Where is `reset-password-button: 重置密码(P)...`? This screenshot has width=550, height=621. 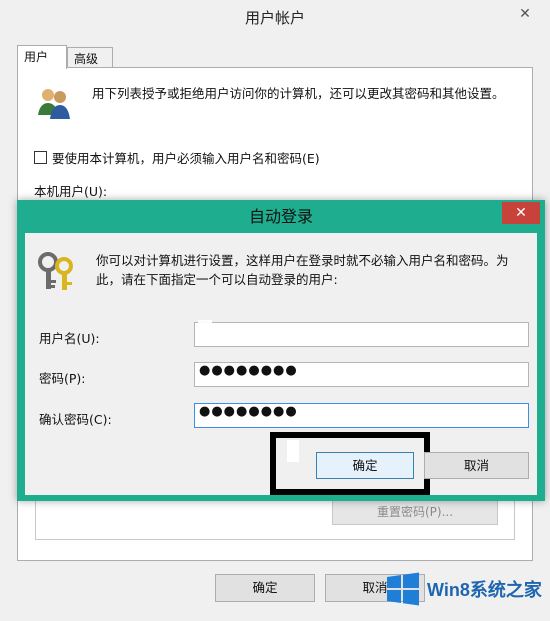
reset-password-button: 重置密码(P)... is located at coordinates (415, 512).